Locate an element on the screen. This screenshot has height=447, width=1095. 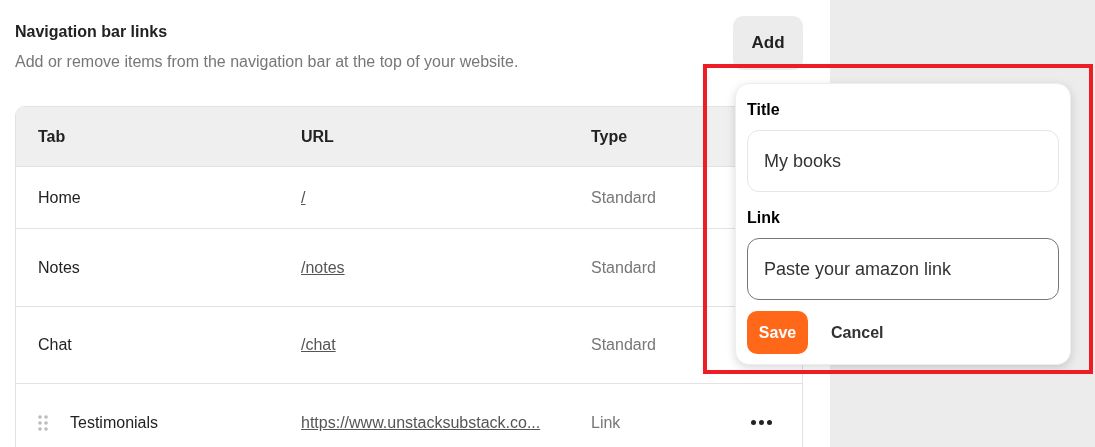
cancel-button: Cancel is located at coordinates (857, 332).